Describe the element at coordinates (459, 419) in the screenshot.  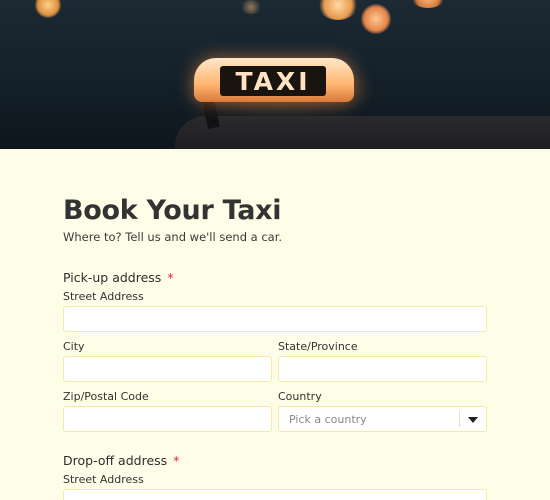
I see `select-divider` at that location.